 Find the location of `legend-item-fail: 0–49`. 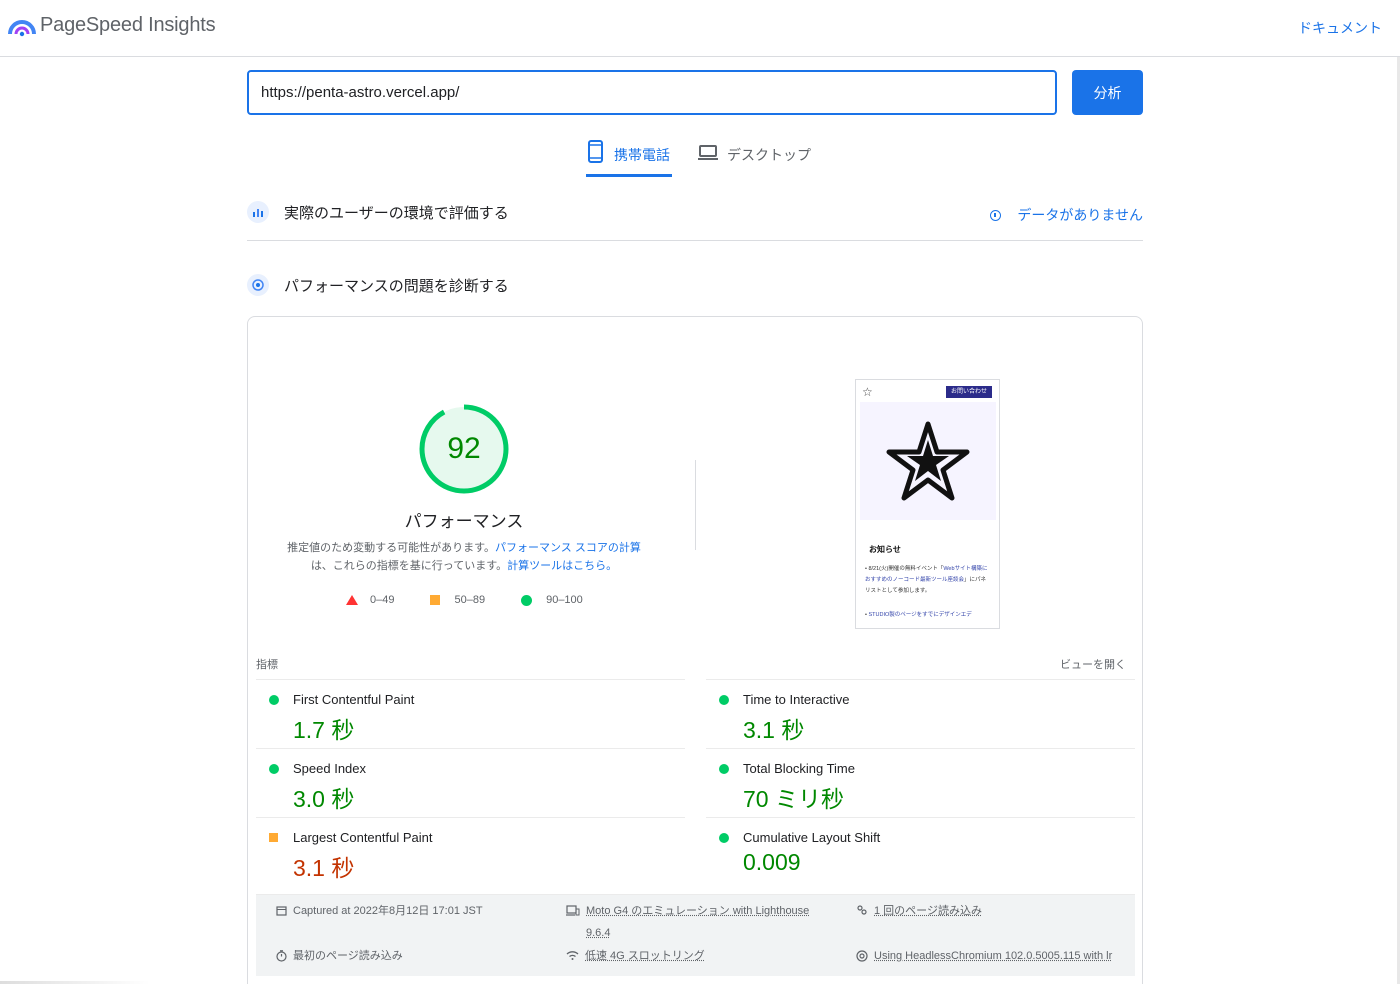

legend-item-fail: 0–49 is located at coordinates (370, 600).